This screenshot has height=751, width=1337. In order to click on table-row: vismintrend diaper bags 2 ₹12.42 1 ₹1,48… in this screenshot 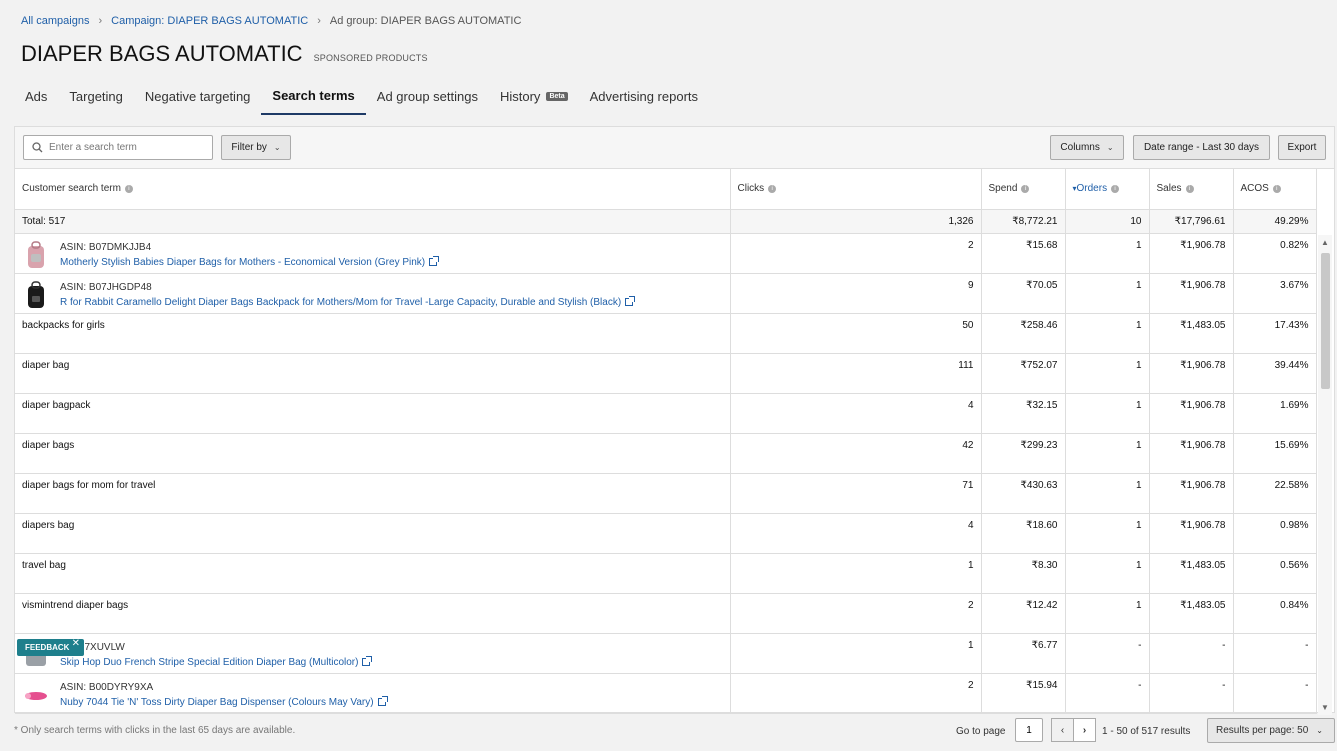, I will do `click(666, 613)`.